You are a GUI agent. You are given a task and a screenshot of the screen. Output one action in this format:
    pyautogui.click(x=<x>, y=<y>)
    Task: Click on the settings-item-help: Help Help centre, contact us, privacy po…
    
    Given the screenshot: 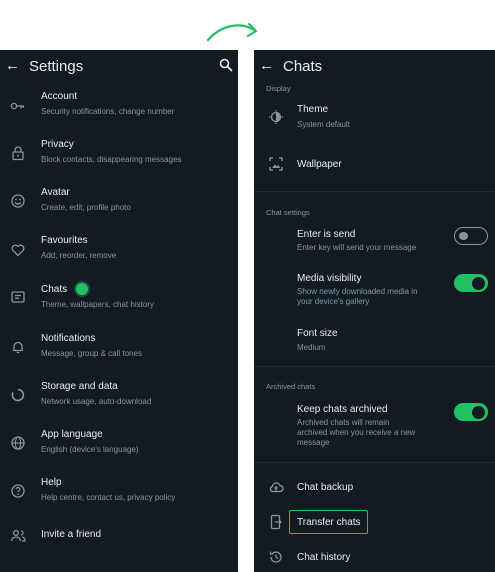 What is the action you would take?
    pyautogui.click(x=119, y=493)
    